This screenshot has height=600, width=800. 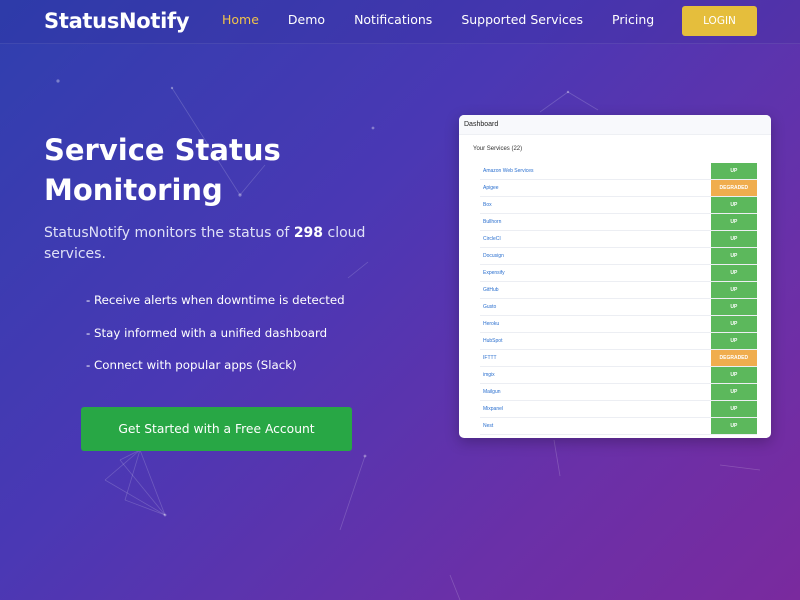 I want to click on nav-home: Home, so click(x=240, y=19).